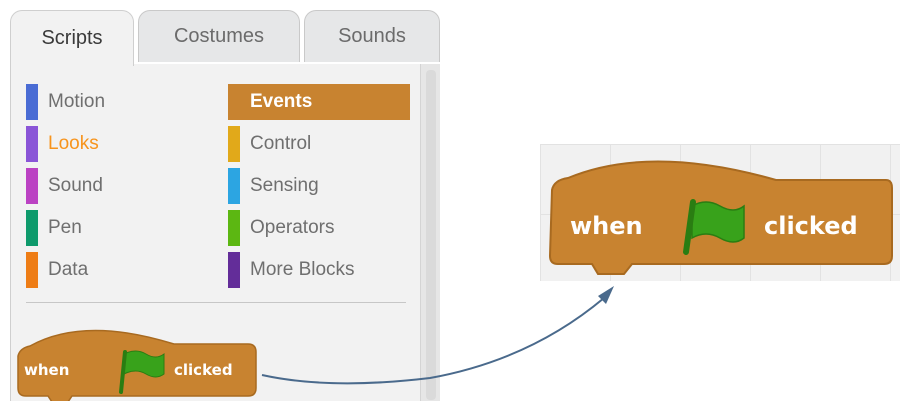 This screenshot has height=401, width=900. Describe the element at coordinates (437, 335) in the screenshot. I see `callout-arrow` at that location.